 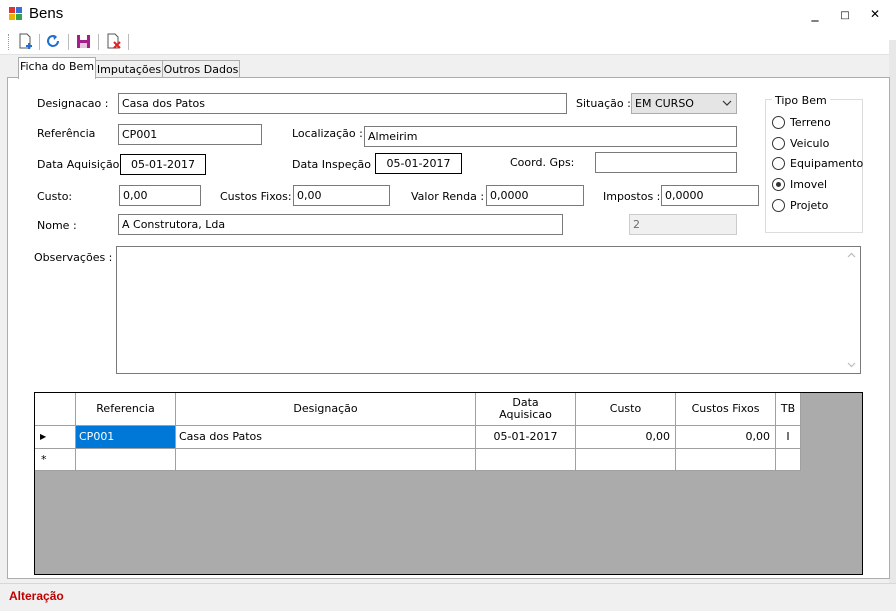 What do you see at coordinates (851, 310) in the screenshot?
I see `observacoes-scrollbar` at bounding box center [851, 310].